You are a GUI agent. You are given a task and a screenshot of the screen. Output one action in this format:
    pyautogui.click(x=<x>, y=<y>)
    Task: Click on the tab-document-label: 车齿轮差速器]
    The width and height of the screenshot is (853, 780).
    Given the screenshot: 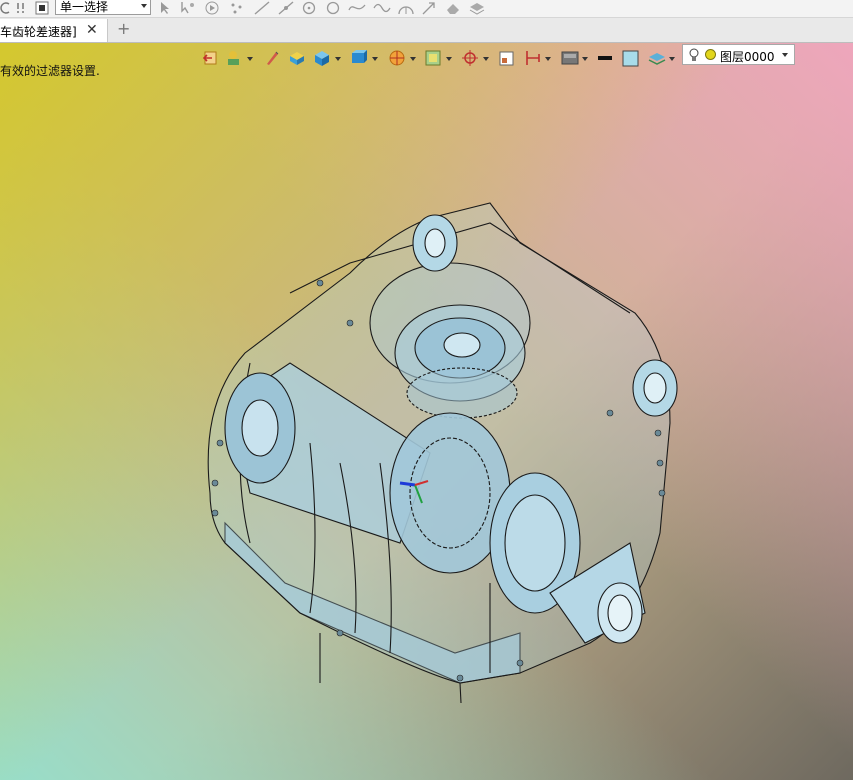 What is the action you would take?
    pyautogui.click(x=38, y=32)
    